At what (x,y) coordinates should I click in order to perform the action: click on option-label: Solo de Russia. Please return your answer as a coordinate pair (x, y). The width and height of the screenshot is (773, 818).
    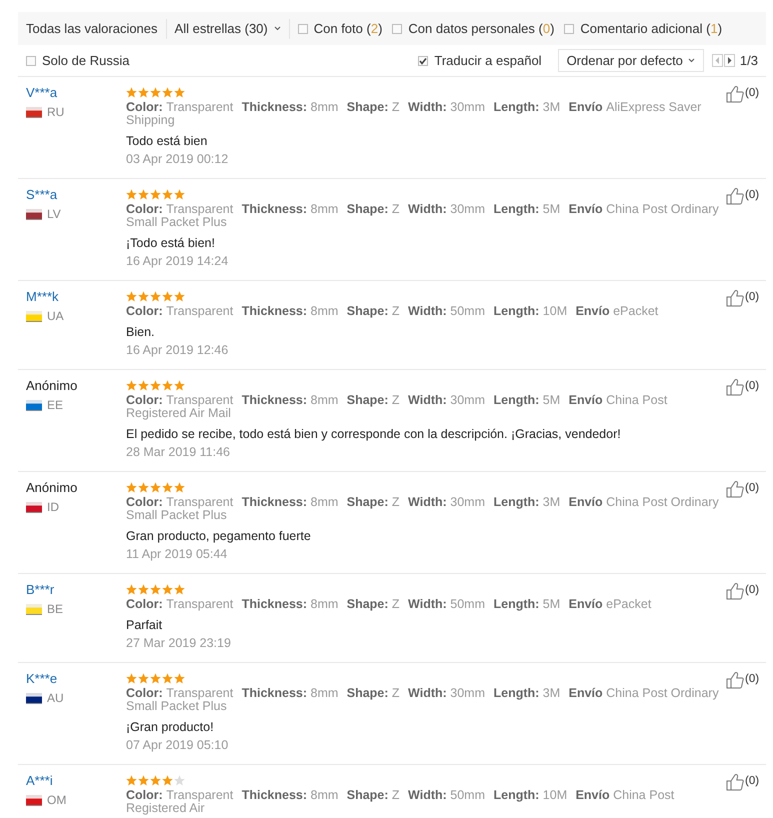
    Looking at the image, I should click on (86, 60).